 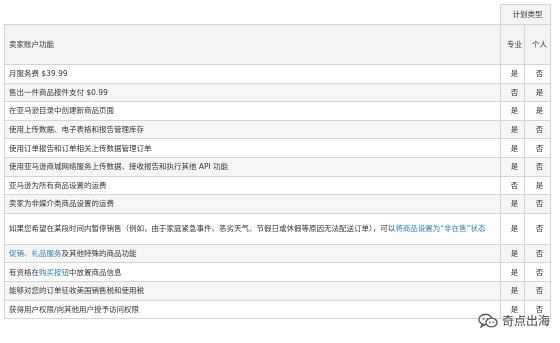 I want to click on table-row: 卖家为非媒介类商品设置的运费 是 否, so click(x=277, y=204).